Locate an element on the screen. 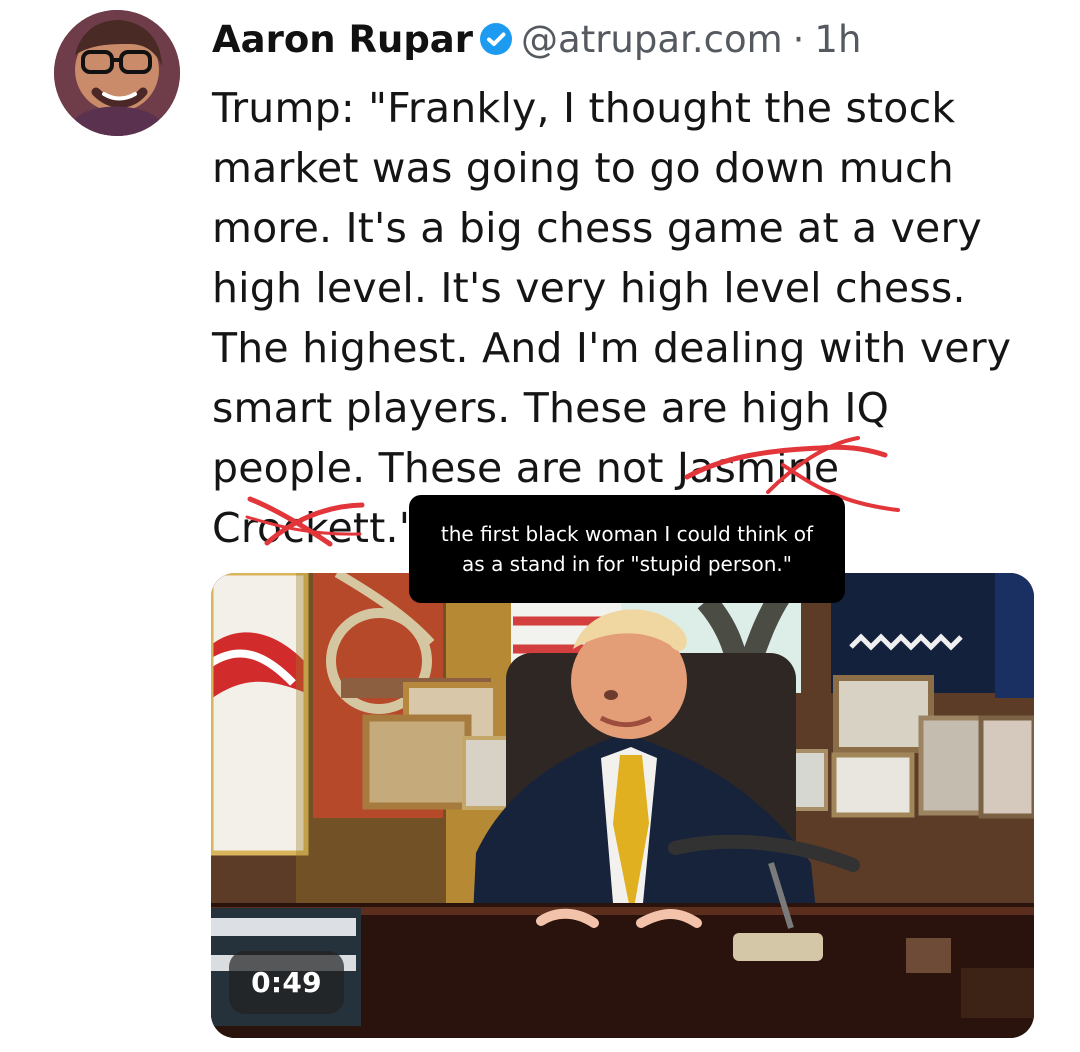 Image resolution: width=1080 pixels, height=1052 pixels. annotation-line-1: the first black woman I could think of is located at coordinates (627, 534).